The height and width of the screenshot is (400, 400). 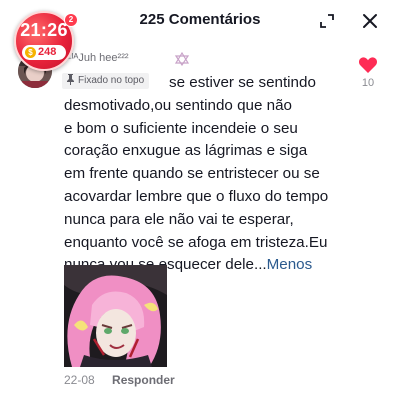 I want to click on comment-line: desmotivado,ou sentindo que não, so click(x=178, y=105).